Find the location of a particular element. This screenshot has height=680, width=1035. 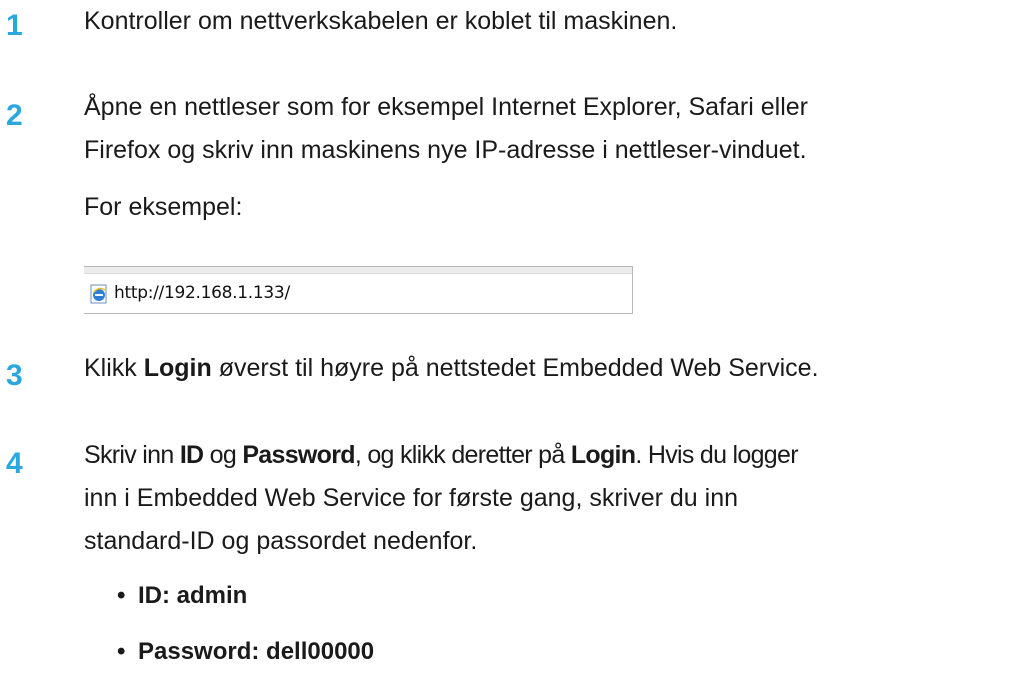

step-4-number: 4 is located at coordinates (14, 463).